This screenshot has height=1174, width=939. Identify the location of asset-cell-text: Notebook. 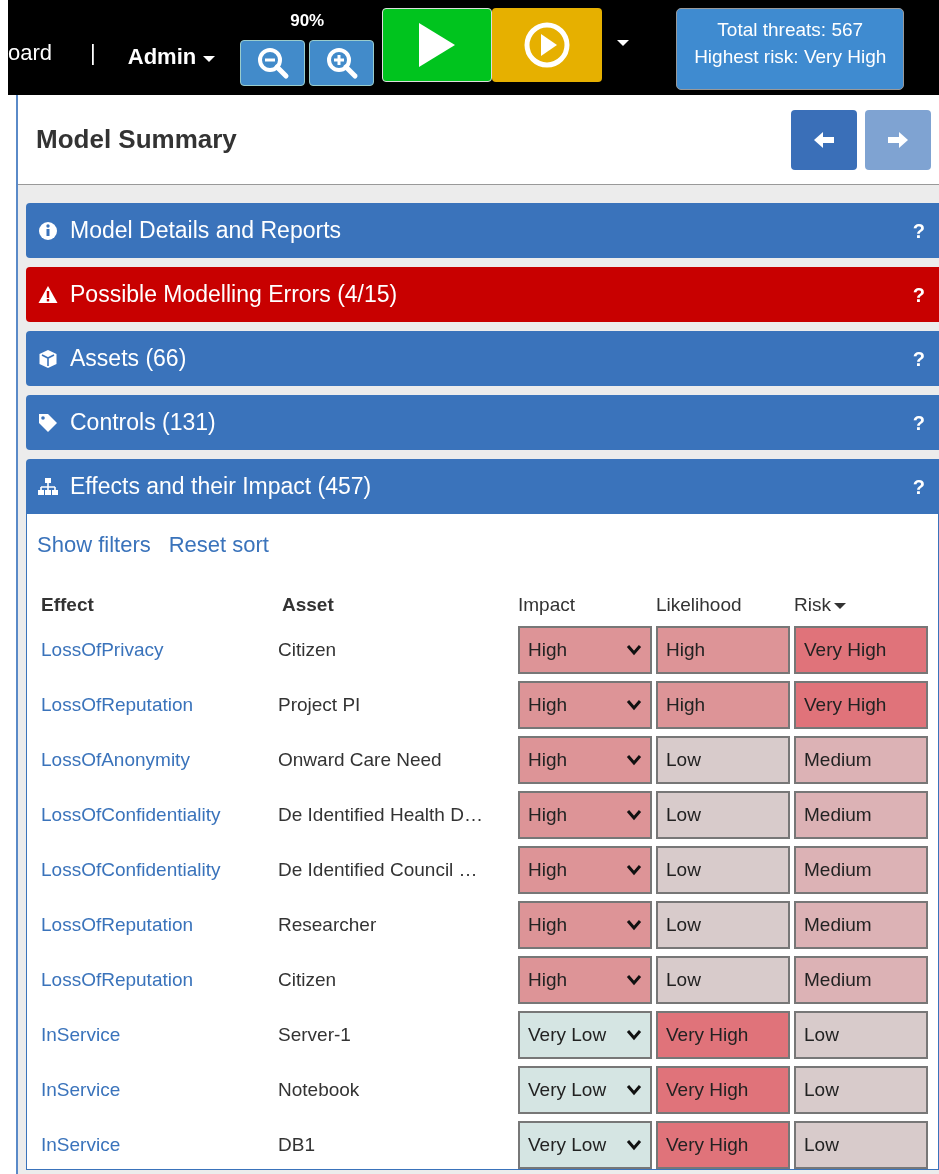
(319, 1089).